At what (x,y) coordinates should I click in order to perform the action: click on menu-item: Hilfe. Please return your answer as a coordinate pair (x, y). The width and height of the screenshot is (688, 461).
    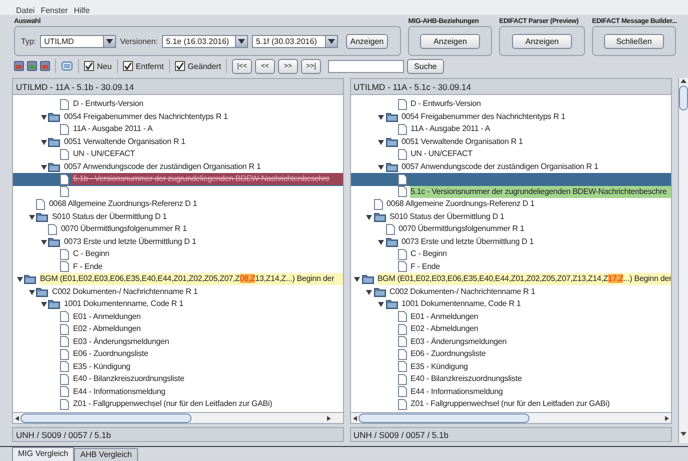
    Looking at the image, I should click on (82, 11).